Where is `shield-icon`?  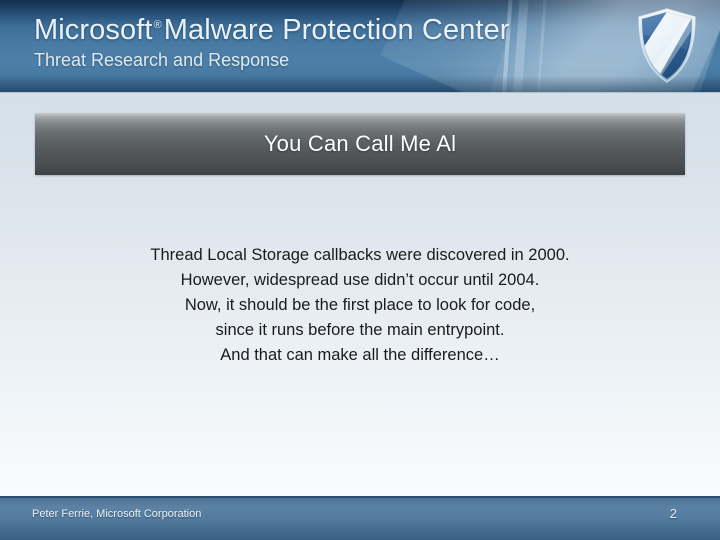
shield-icon is located at coordinates (667, 45).